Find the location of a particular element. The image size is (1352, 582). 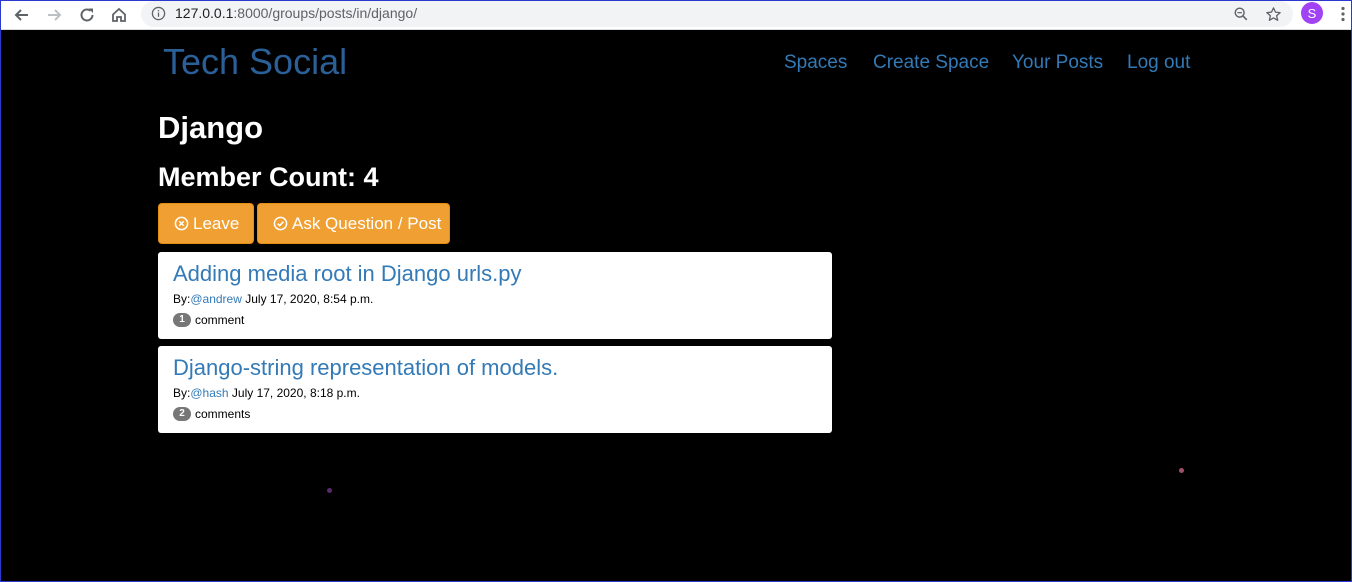

address-bar: 127.0.0.1:8000/groups/posts/in/django/ is located at coordinates (717, 14).